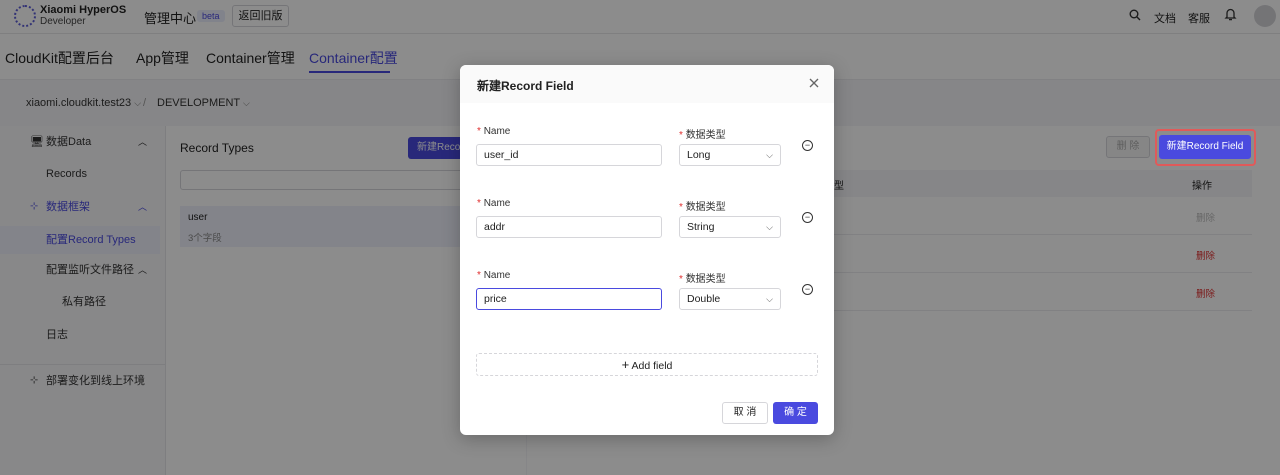  I want to click on new-record-field-button: 新建Record Field, so click(1205, 147).